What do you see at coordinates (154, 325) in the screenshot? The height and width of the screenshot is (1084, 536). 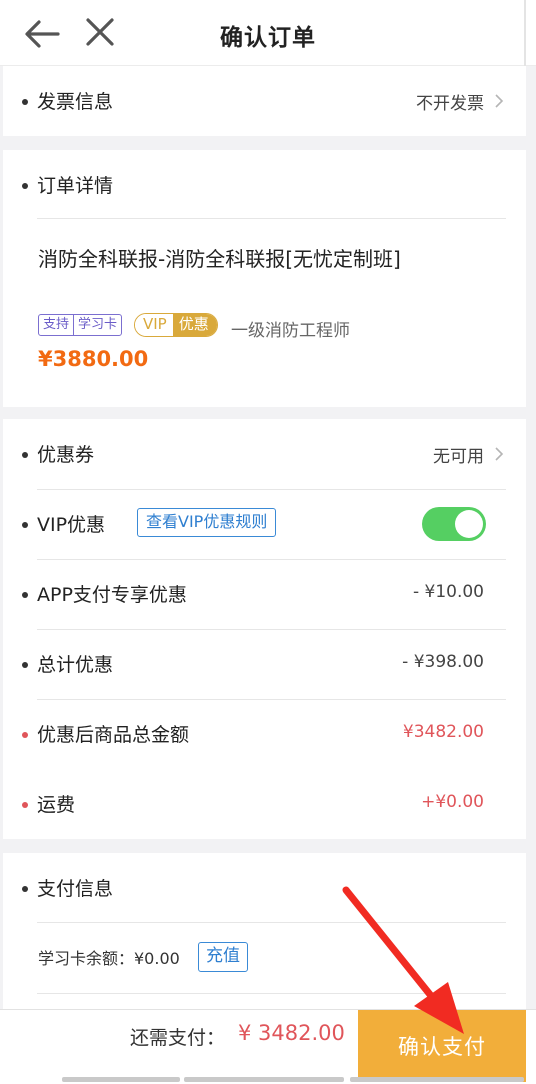 I see `vip-tag-text: VIP` at bounding box center [154, 325].